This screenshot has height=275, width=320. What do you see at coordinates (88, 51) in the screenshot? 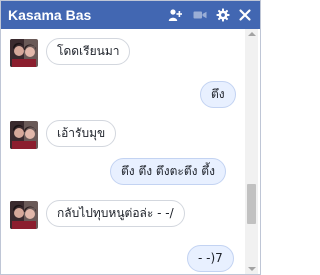
I see `message-bubble-incoming: โดดเรียนมา` at bounding box center [88, 51].